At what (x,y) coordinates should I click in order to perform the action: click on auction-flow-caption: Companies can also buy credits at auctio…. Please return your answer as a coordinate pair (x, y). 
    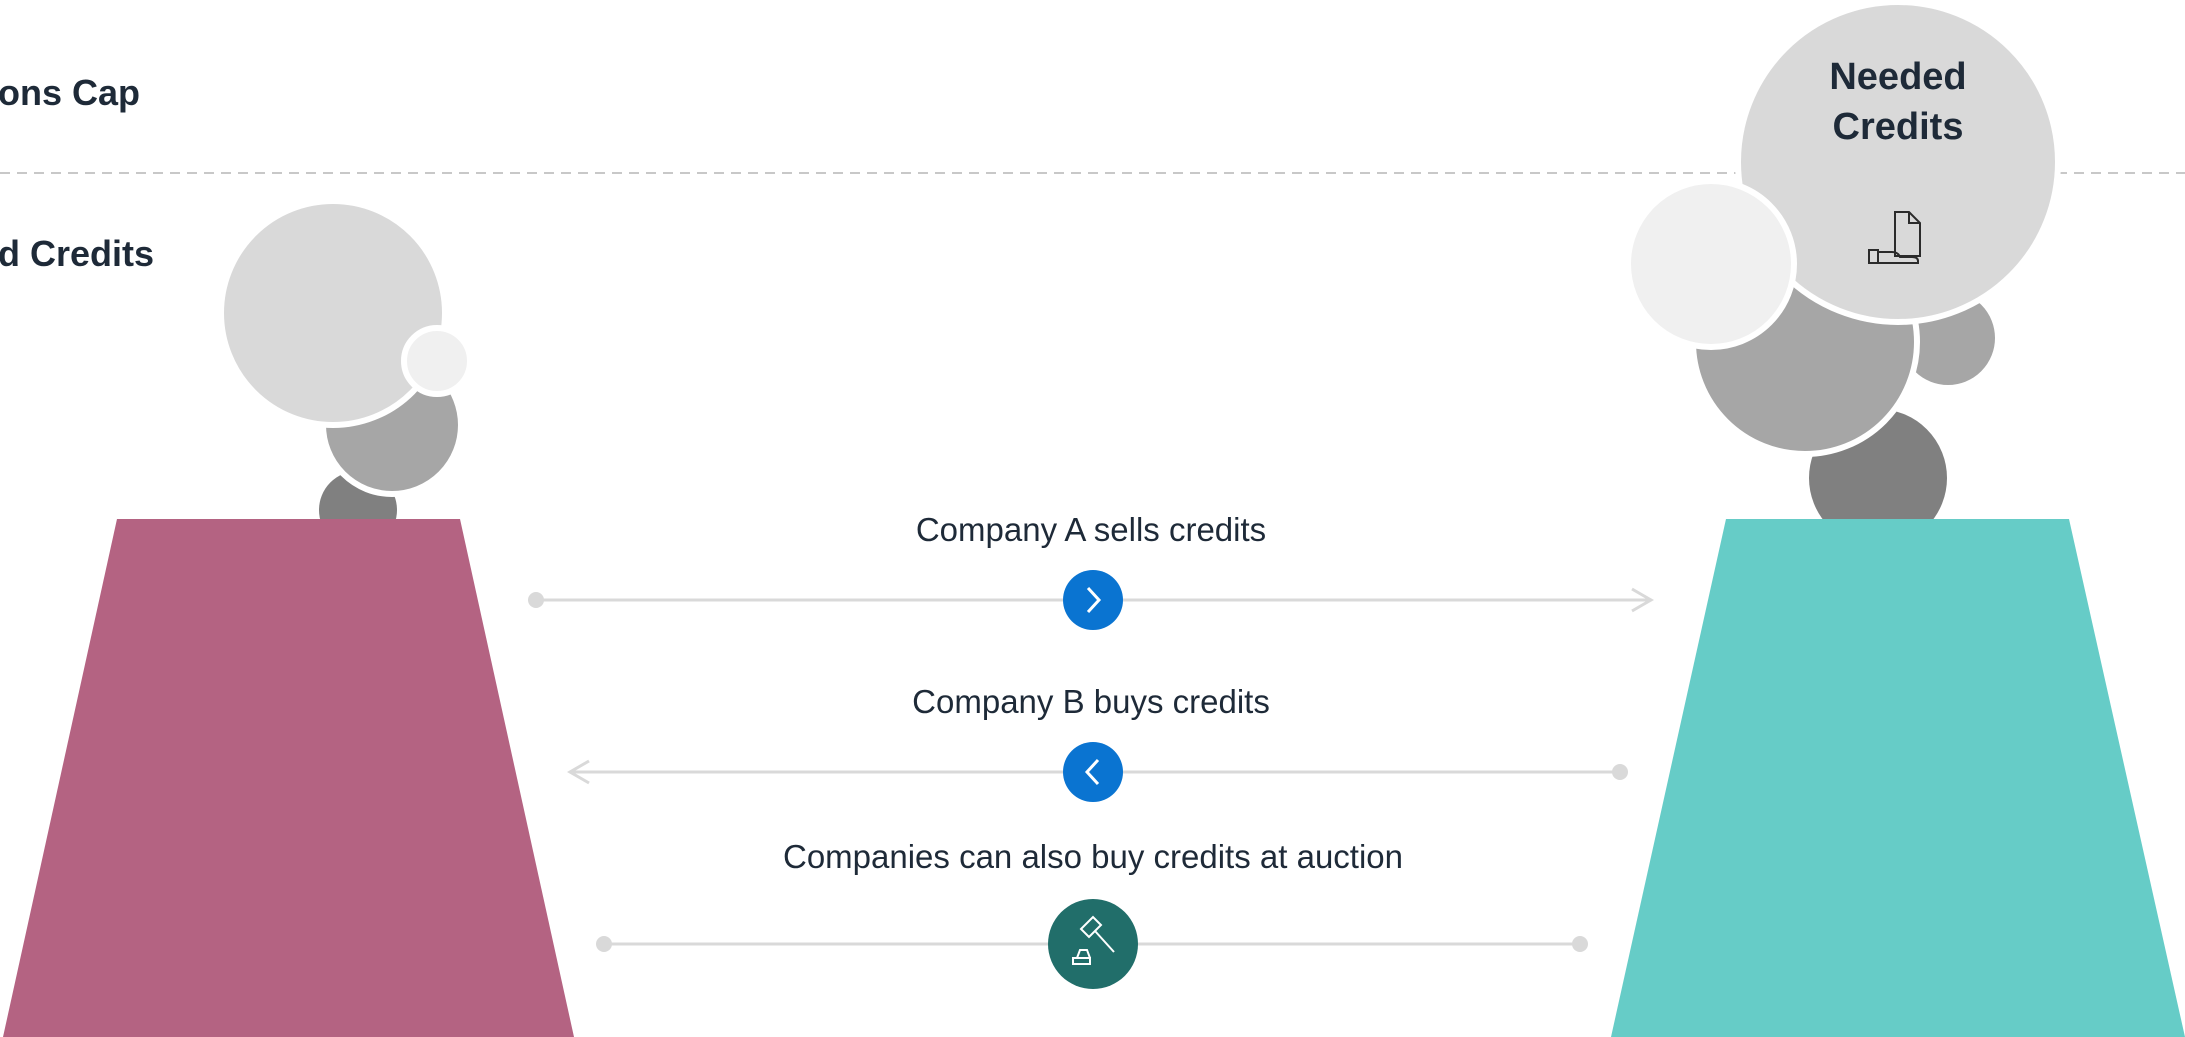
    Looking at the image, I should click on (1093, 856).